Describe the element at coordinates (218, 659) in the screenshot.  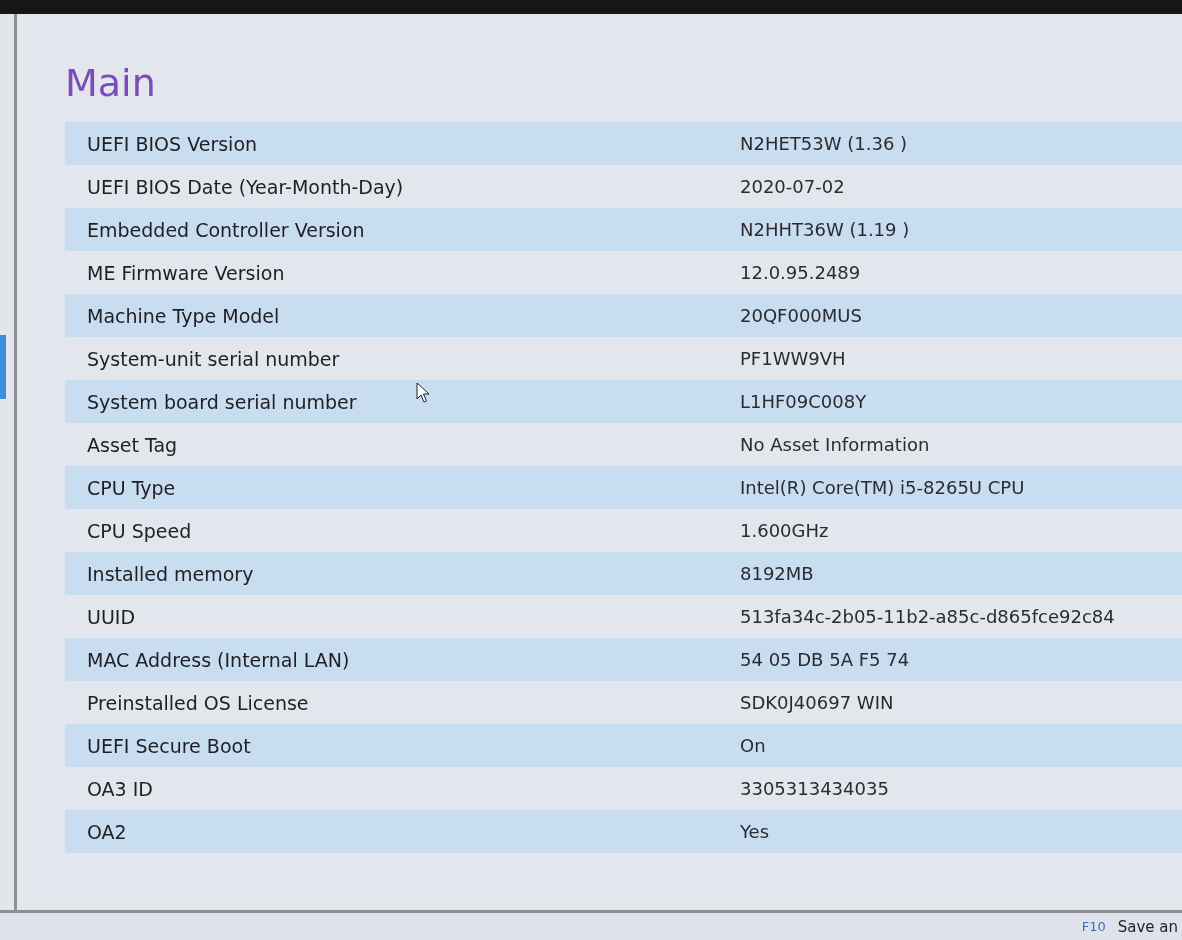
I see `row-label: MAC Address (Internal LAN)` at that location.